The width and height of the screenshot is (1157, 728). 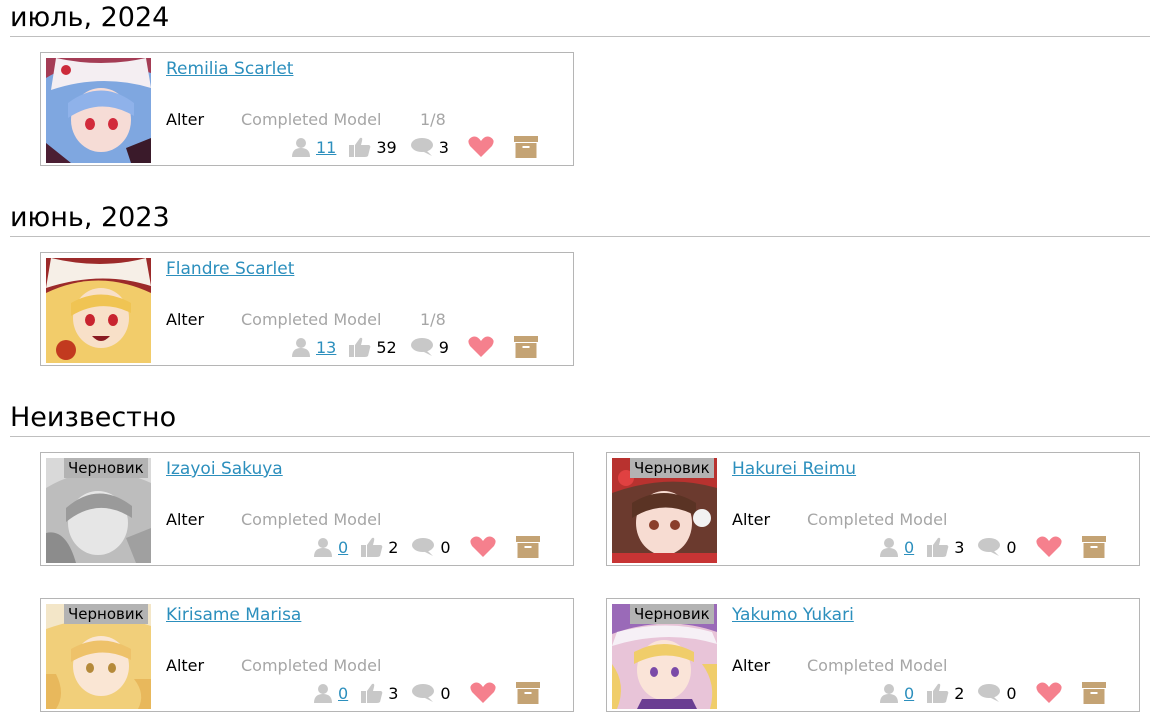 I want to click on figure-title-link: Kirisame Marisa, so click(x=233, y=615).